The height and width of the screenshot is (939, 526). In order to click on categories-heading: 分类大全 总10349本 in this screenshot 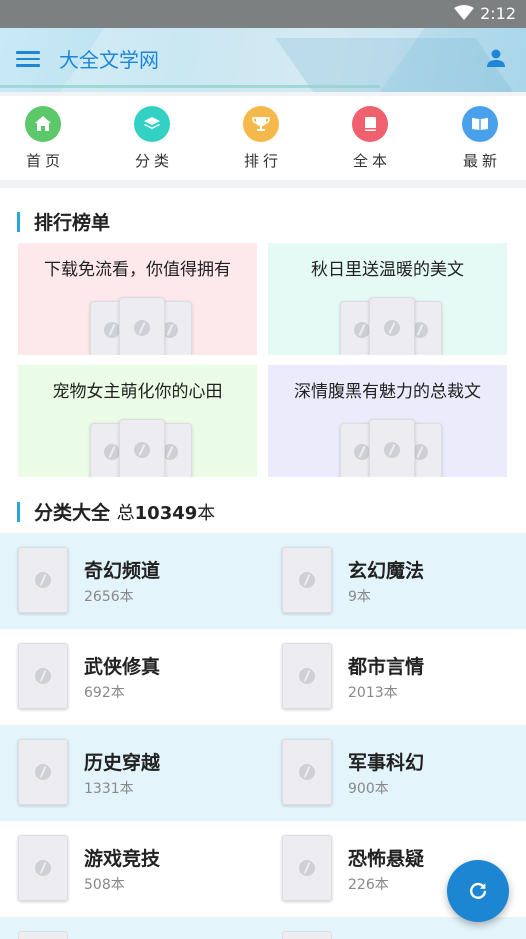, I will do `click(116, 511)`.